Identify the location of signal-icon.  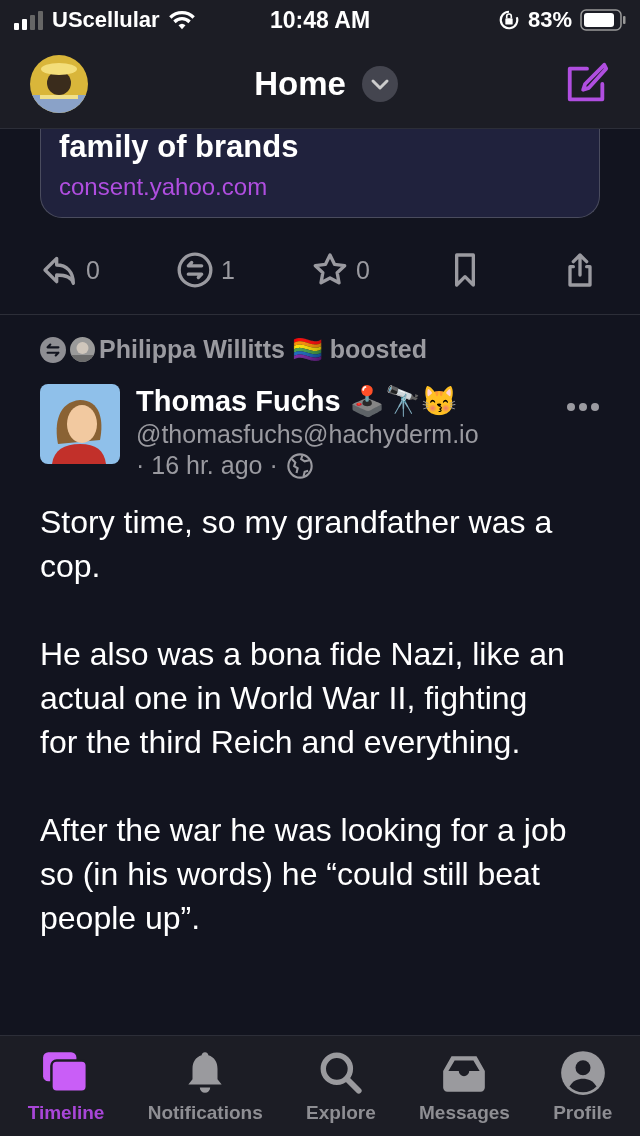
(29, 20).